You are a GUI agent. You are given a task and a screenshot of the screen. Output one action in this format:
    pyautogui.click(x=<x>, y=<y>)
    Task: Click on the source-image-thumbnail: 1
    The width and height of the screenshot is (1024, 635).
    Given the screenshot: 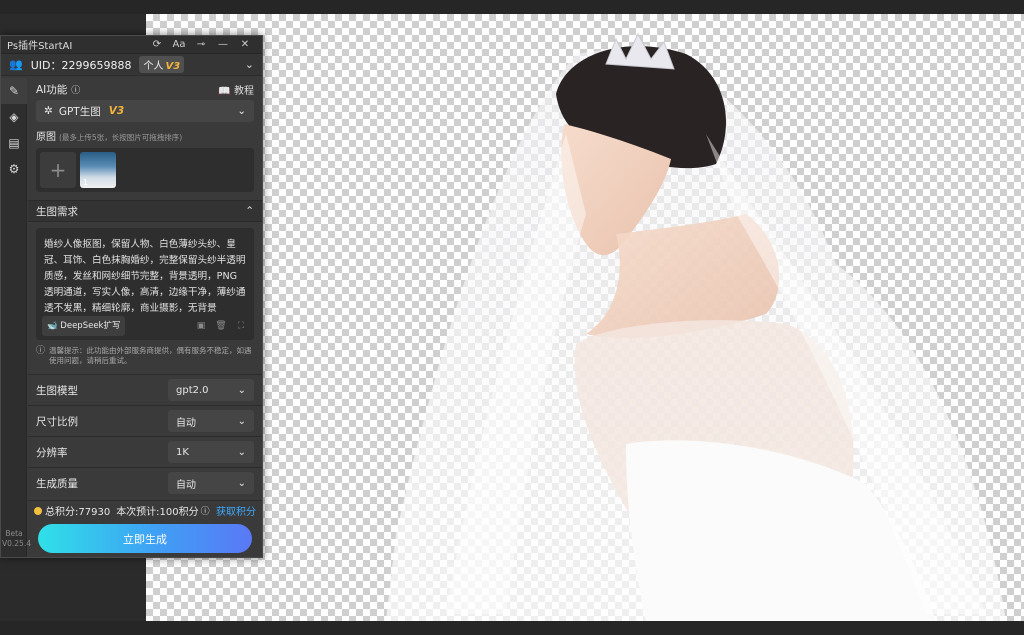 What is the action you would take?
    pyautogui.click(x=98, y=170)
    